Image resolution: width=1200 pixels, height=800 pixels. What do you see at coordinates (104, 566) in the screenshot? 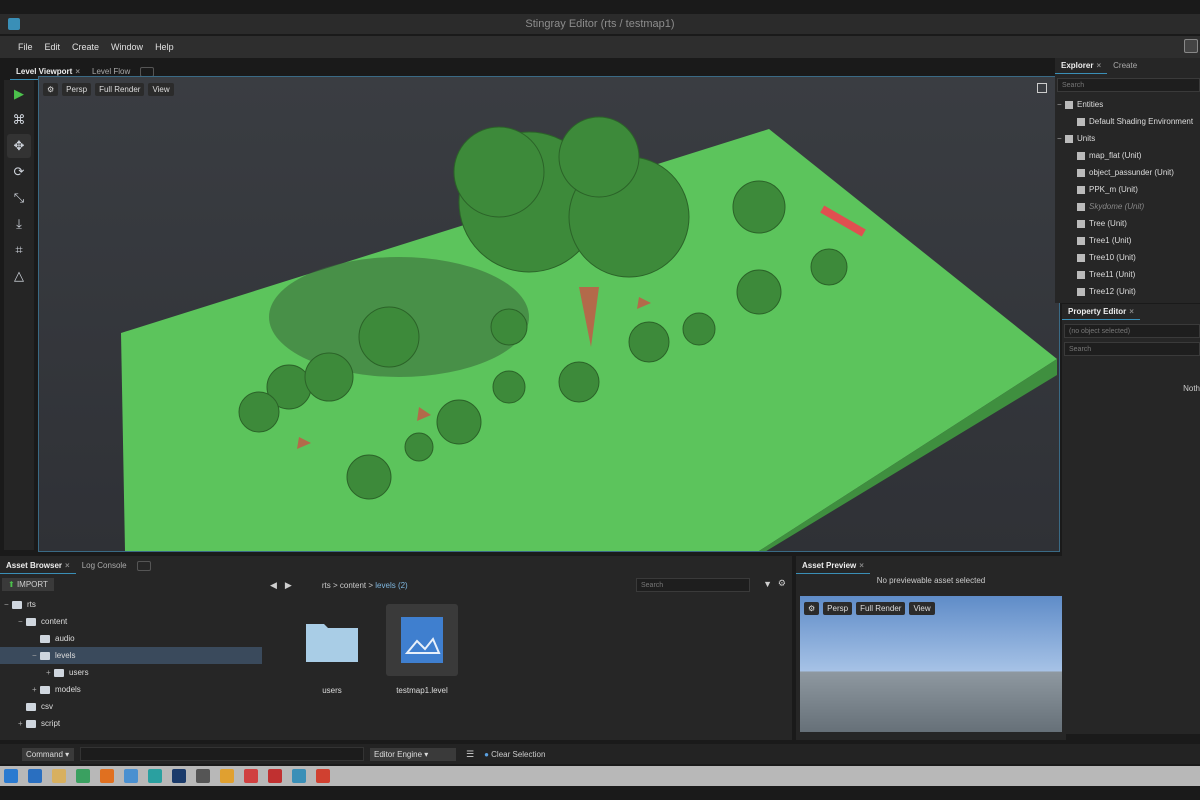
I see `tab-log-console: Log Console` at bounding box center [104, 566].